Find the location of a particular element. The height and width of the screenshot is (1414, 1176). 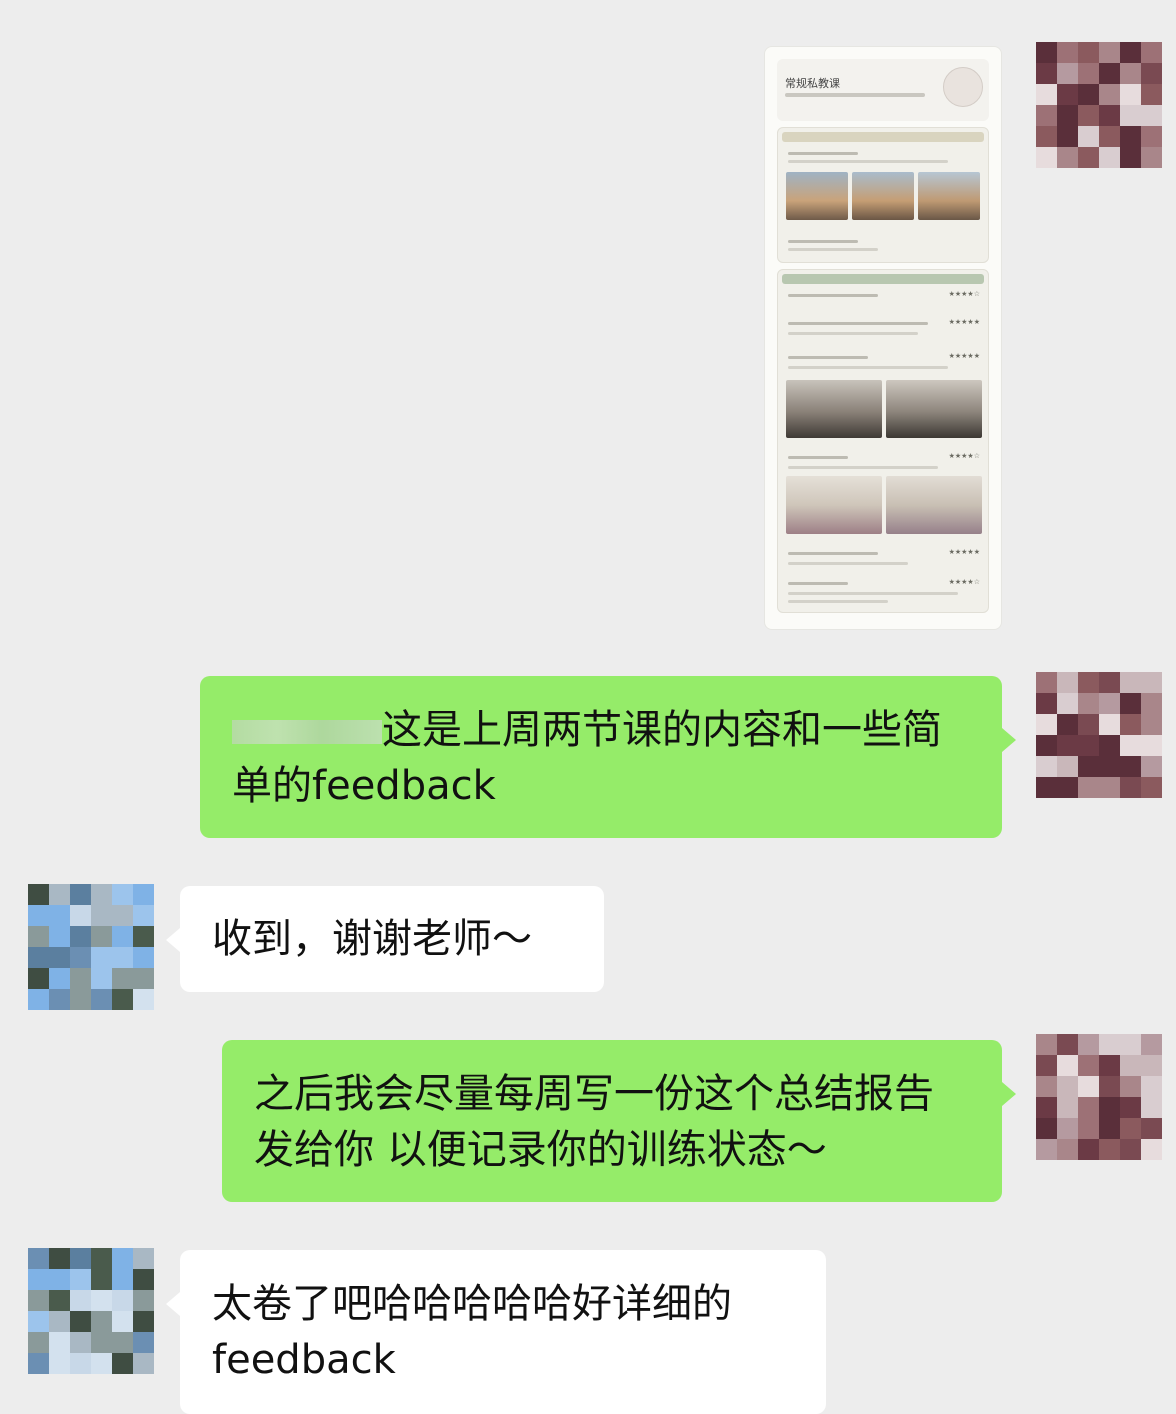

row-stars: ★★★★★ is located at coordinates (964, 356).